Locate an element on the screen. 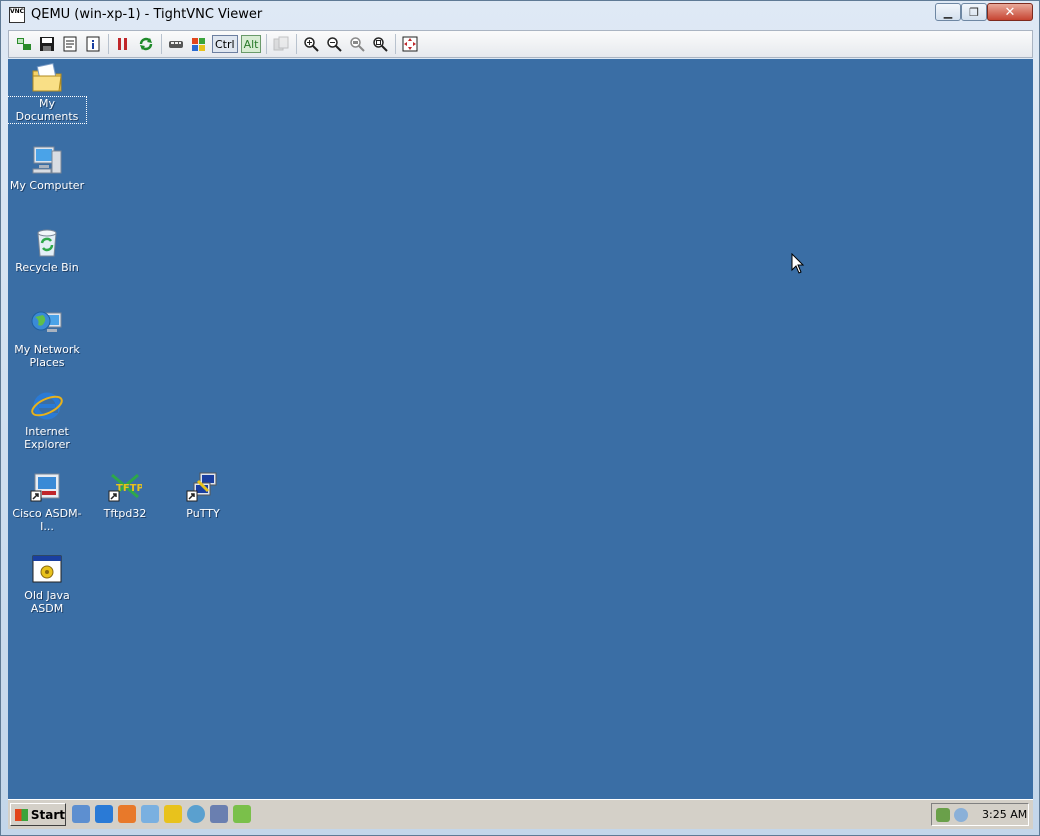 This screenshot has height=836, width=1040. pause-icon is located at coordinates (123, 44).